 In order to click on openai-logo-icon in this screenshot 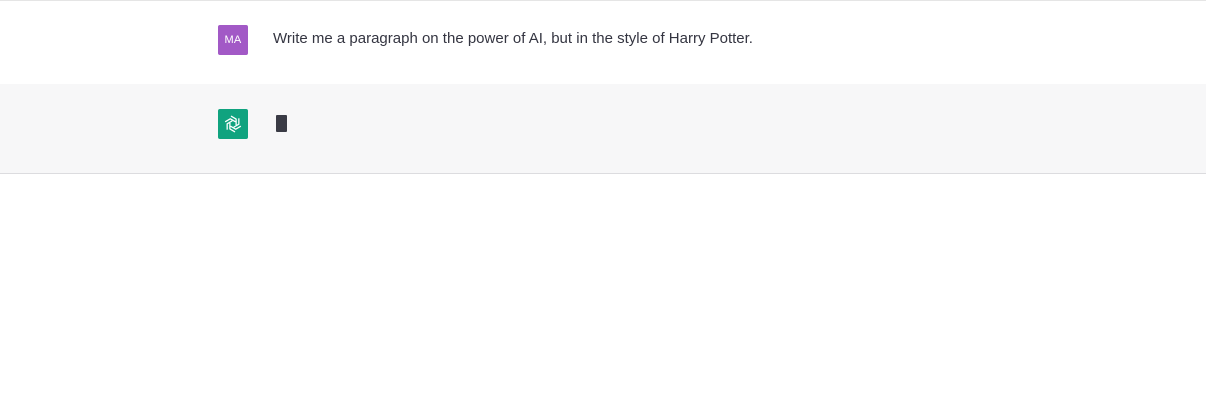, I will do `click(233, 124)`.